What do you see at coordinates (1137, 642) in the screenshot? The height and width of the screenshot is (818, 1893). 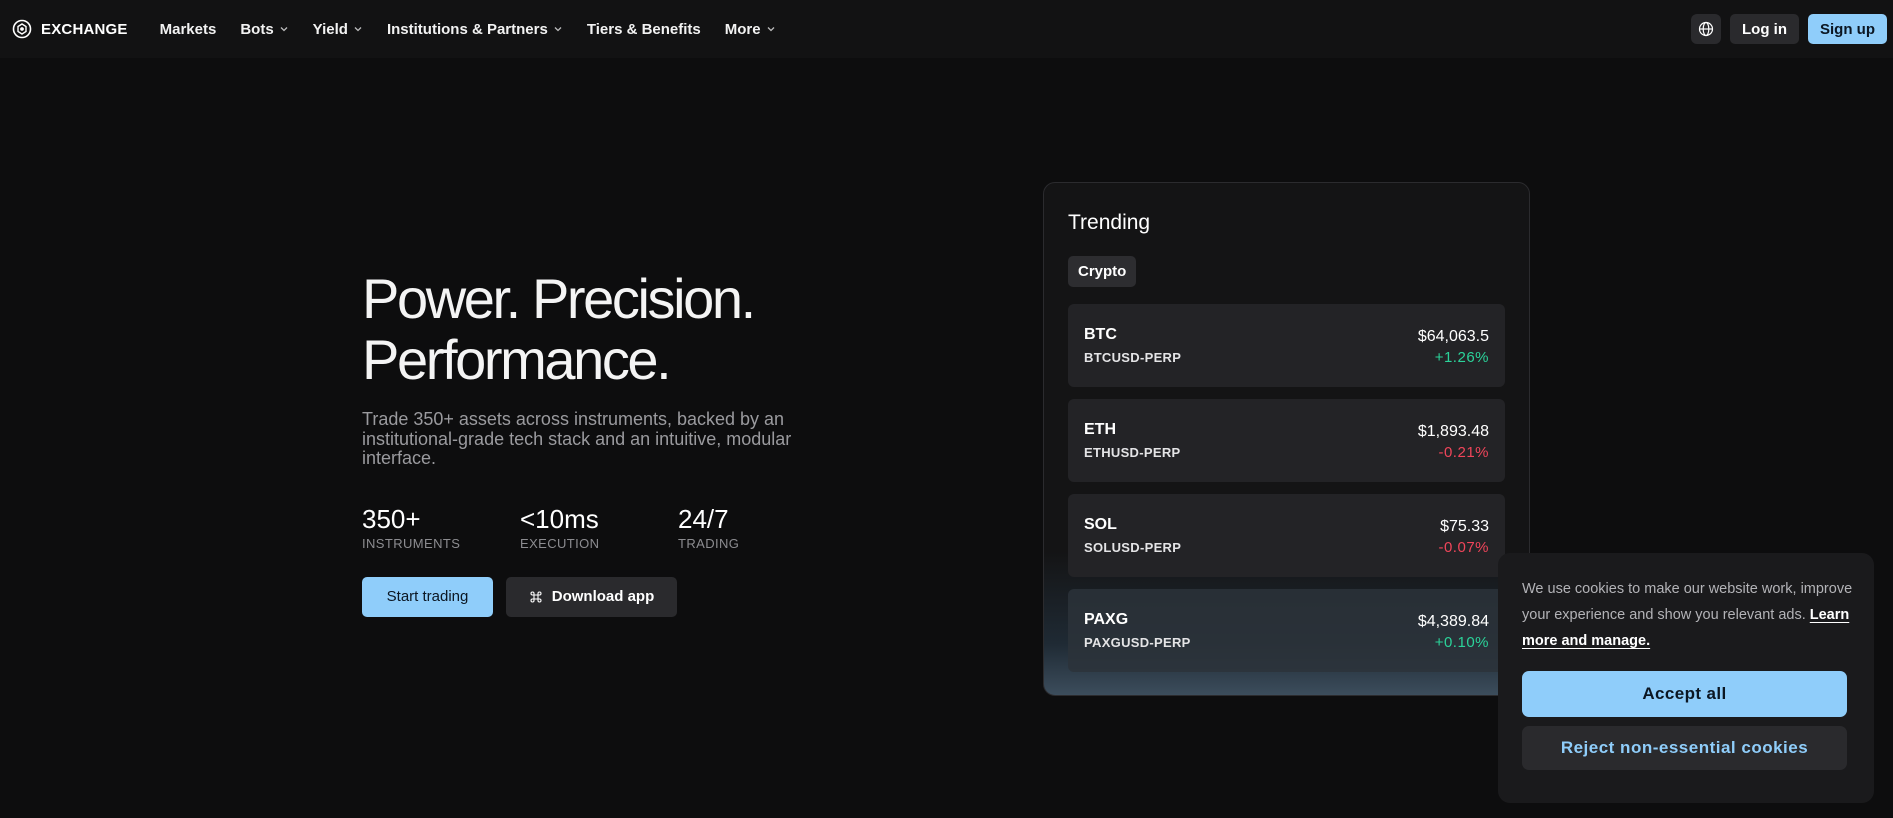 I see `asset-pair: PAXGUSD-PERP` at bounding box center [1137, 642].